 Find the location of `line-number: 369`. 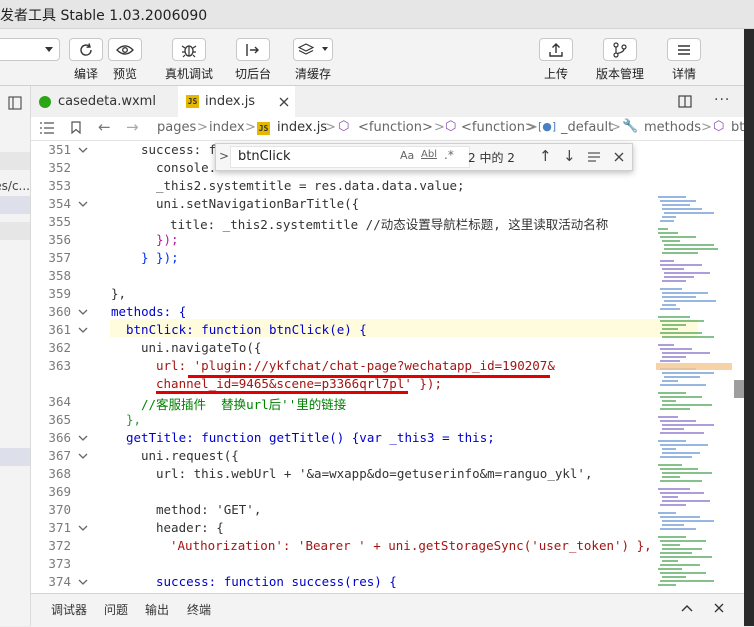

line-number: 369 is located at coordinates (59, 491).